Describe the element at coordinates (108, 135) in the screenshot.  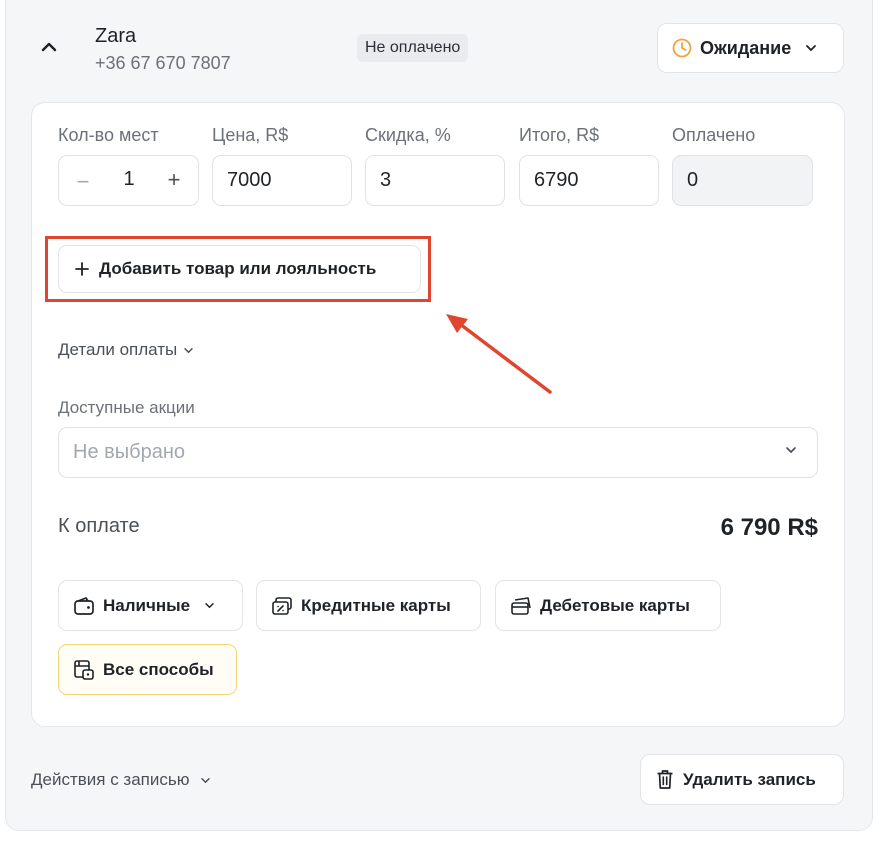
I see `seats-label: Кол-во мест` at that location.